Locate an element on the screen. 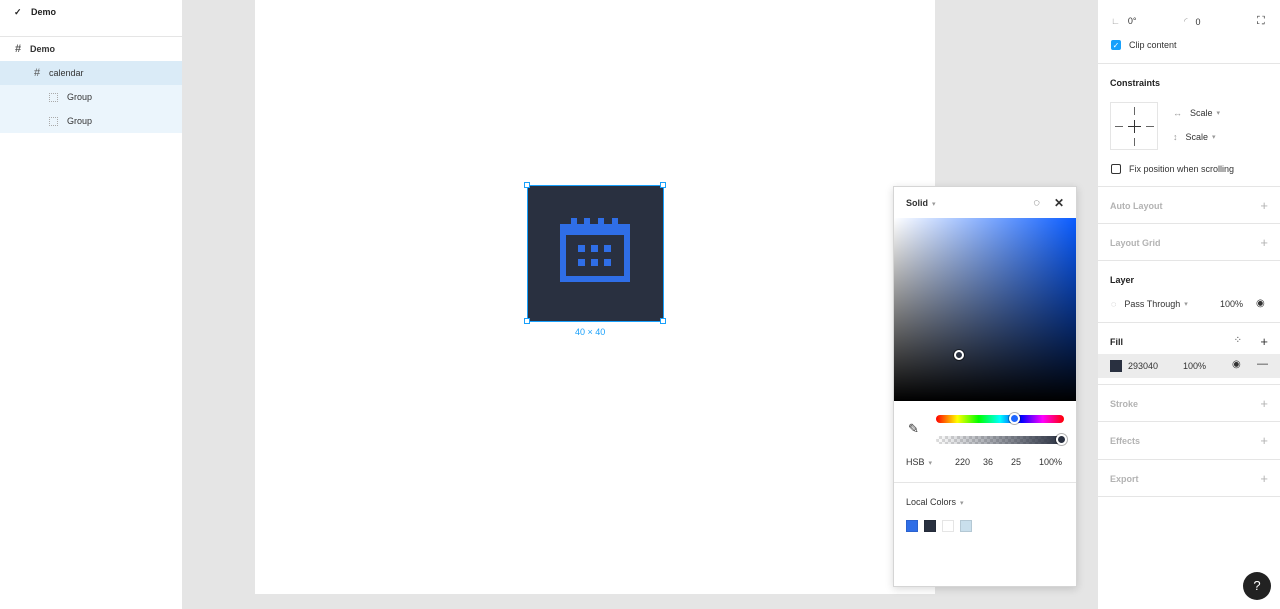 This screenshot has width=1280, height=609. local-colors-dropdown: Local Colors ▾ is located at coordinates (935, 502).